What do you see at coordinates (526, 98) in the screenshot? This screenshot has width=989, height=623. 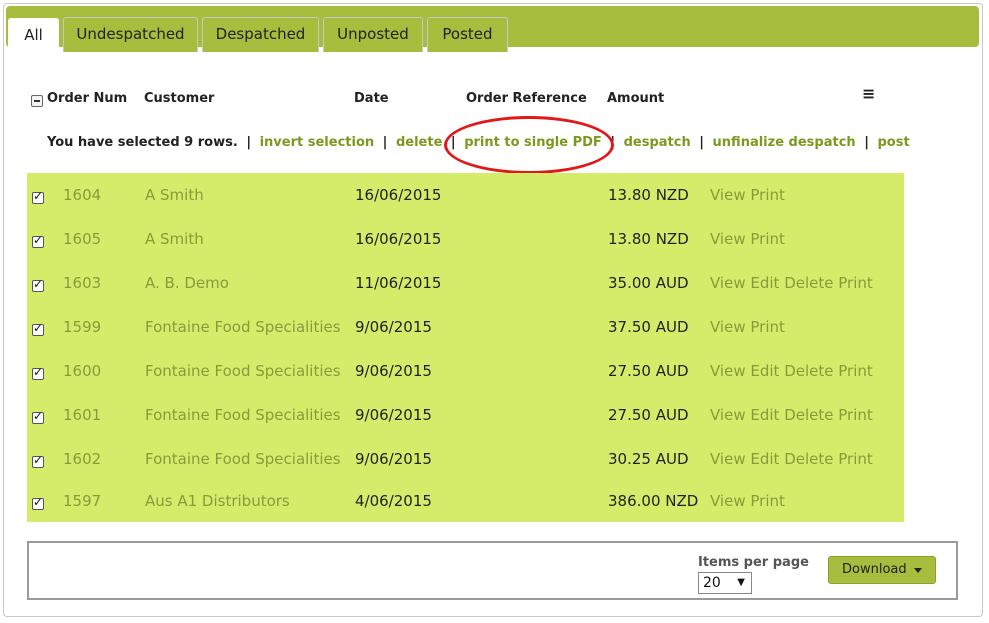 I see `header-order-reference: Order Reference` at bounding box center [526, 98].